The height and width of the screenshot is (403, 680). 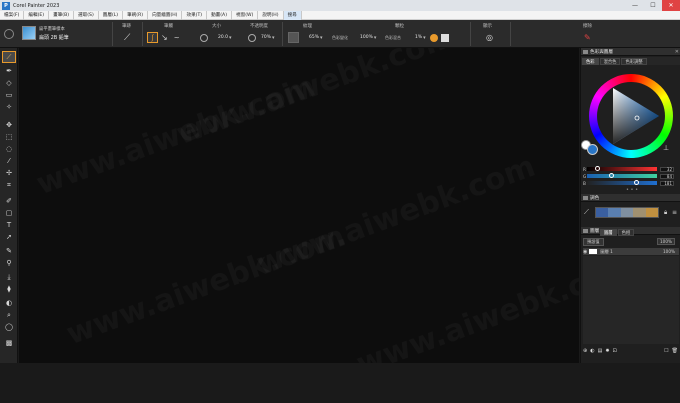 I want to click on burn-tool-icon: ⧫, so click(x=9, y=289).